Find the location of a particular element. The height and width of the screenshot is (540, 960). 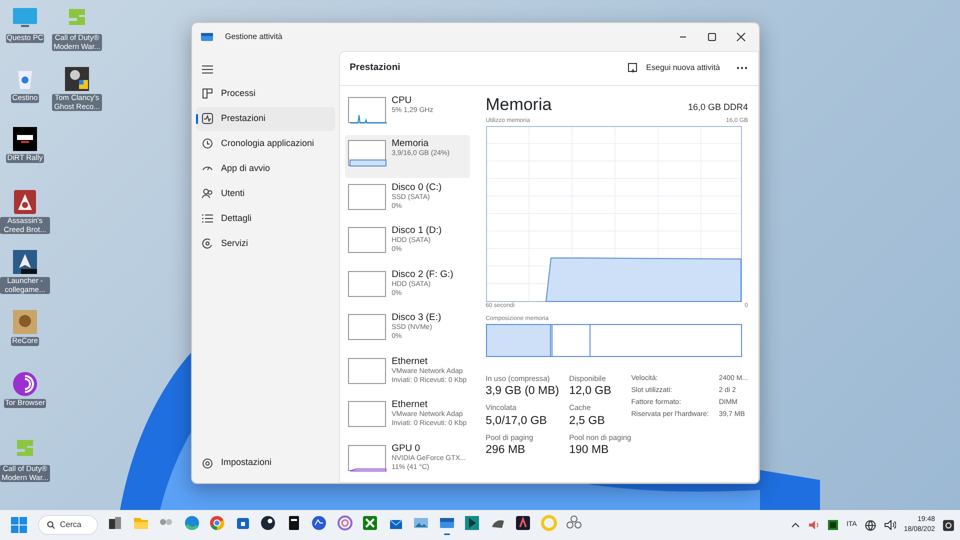

nav-item: Cronologia applicazioni is located at coordinates (265, 144).